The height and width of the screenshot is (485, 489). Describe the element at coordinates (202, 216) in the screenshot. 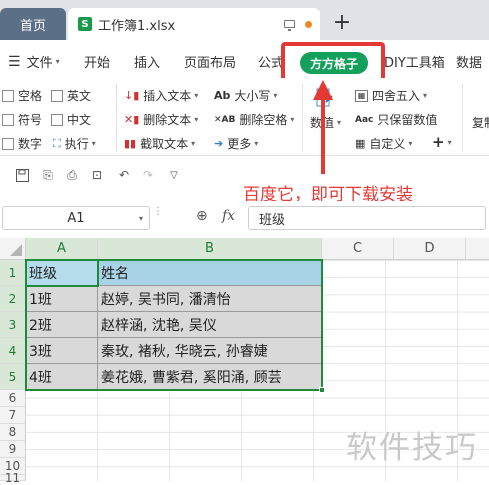

I see `zoom-icon: ⊕` at that location.